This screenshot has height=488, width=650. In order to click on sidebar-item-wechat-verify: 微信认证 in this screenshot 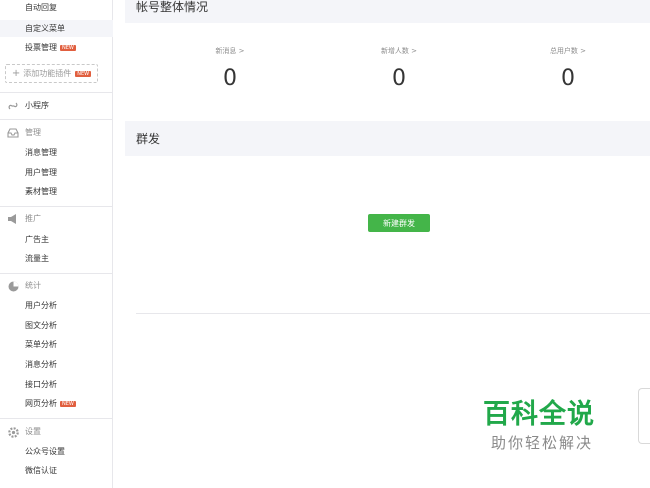, I will do `click(41, 471)`.